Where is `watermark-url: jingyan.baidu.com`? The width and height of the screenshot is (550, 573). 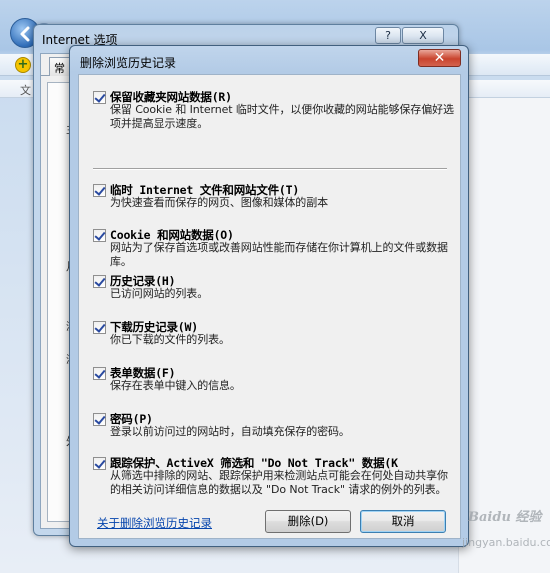 watermark-url: jingyan.baidu.com is located at coordinates (506, 542).